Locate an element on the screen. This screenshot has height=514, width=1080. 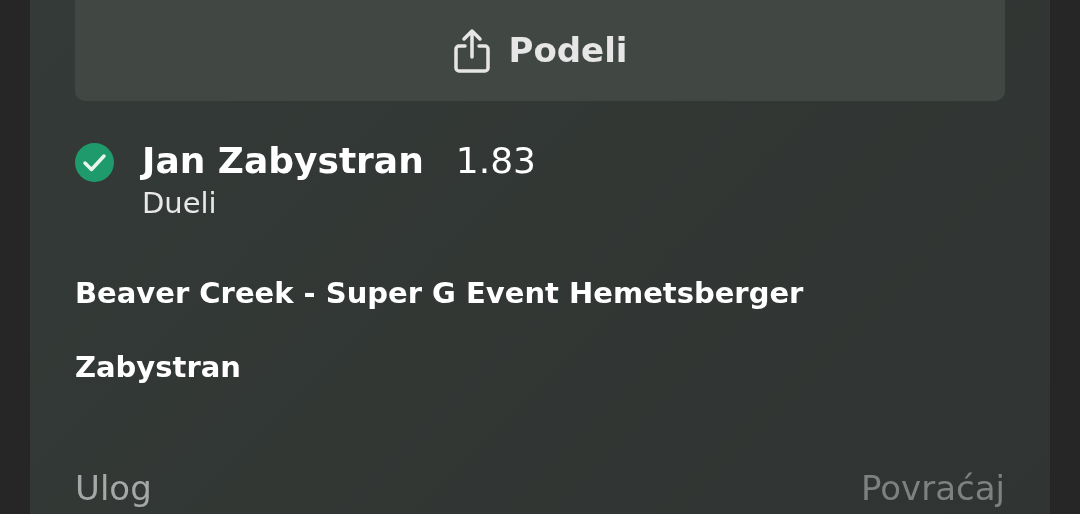
odds-value: 1.83 is located at coordinates (495, 161).